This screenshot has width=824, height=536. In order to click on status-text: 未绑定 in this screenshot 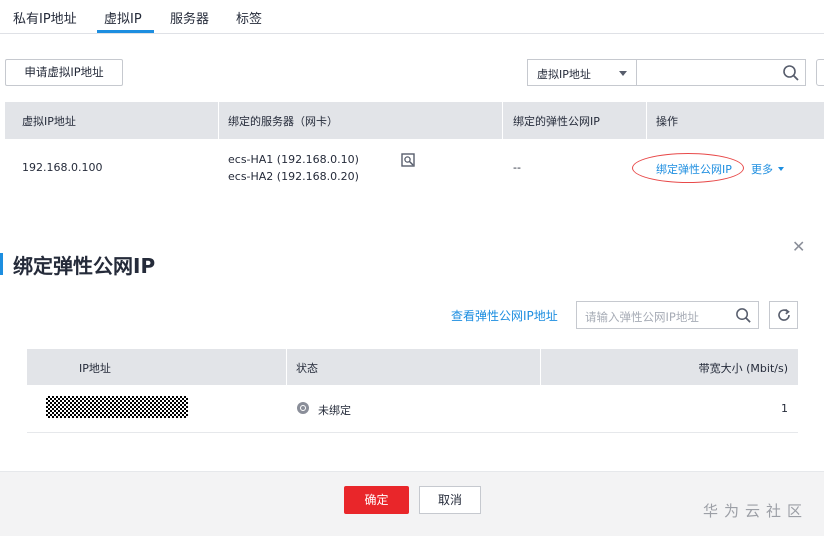, I will do `click(334, 410)`.